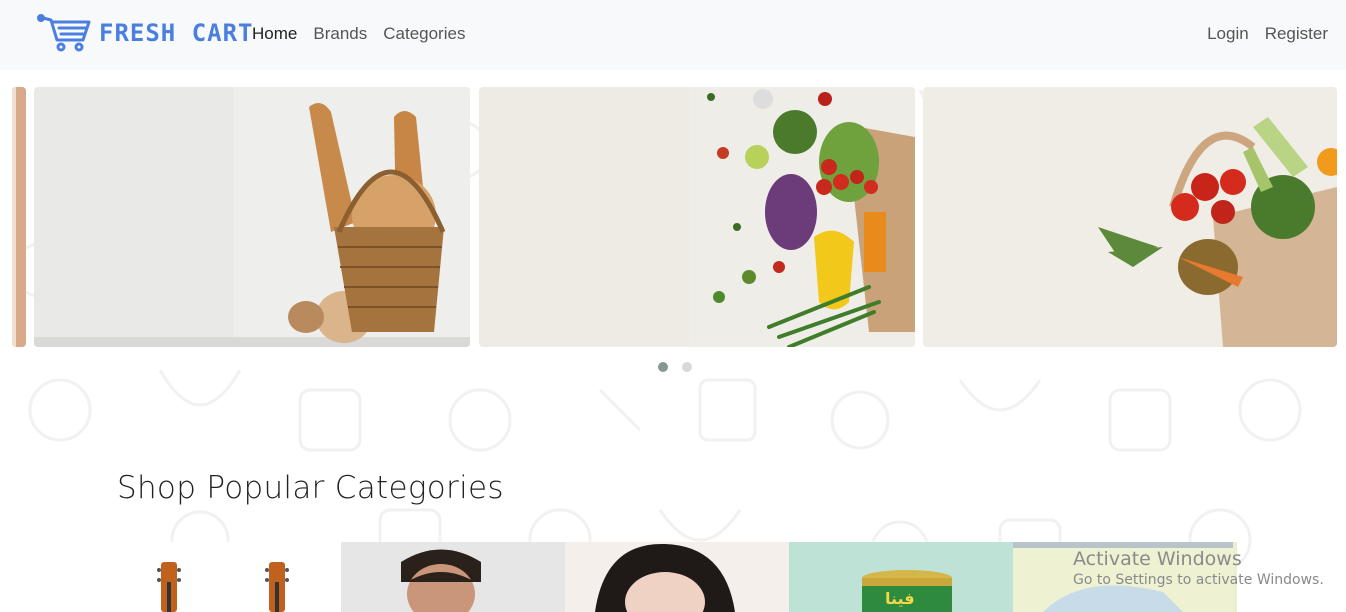 The height and width of the screenshot is (612, 1346). Describe the element at coordinates (1198, 580) in the screenshot. I see `watermark-subtitle: Go to Settings to activate Windows.` at that location.